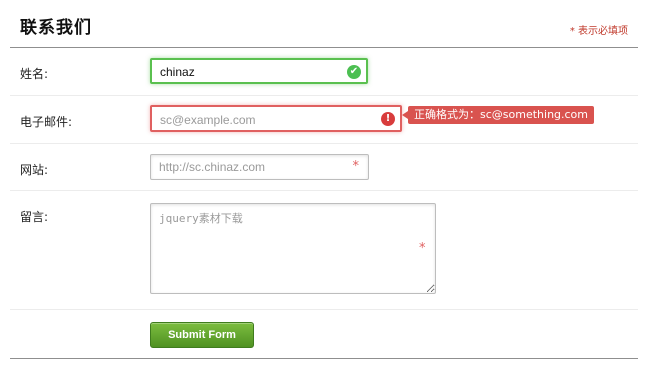 Image resolution: width=650 pixels, height=382 pixels. Describe the element at coordinates (208, 120) in the screenshot. I see `email-placeholder: sc@example.com` at that location.